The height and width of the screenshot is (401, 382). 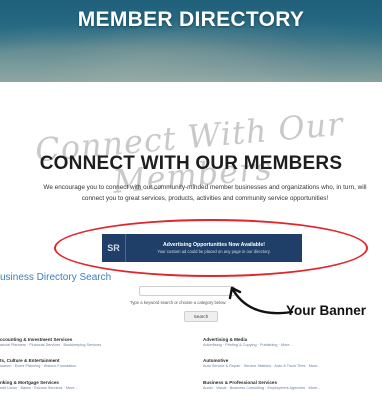 I want to click on directory-search-input, so click(x=187, y=291).